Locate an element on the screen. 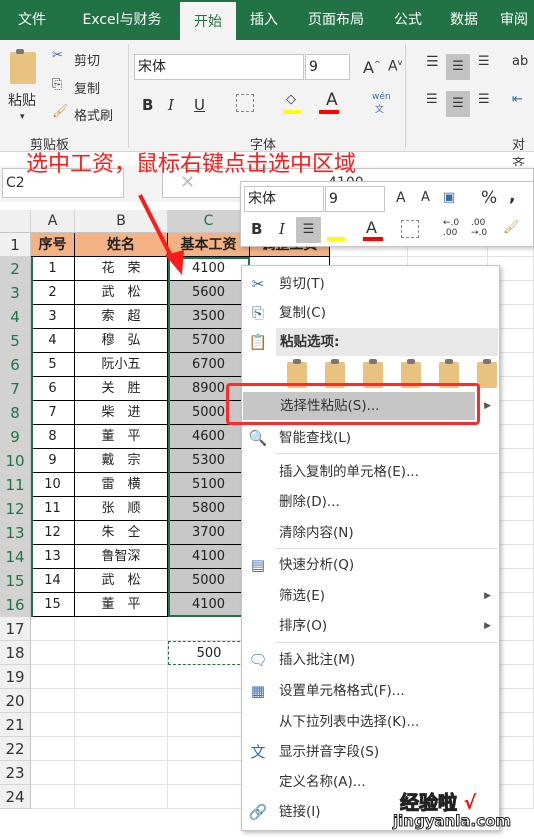 The image size is (534, 839). cell: 5 is located at coordinates (53, 365).